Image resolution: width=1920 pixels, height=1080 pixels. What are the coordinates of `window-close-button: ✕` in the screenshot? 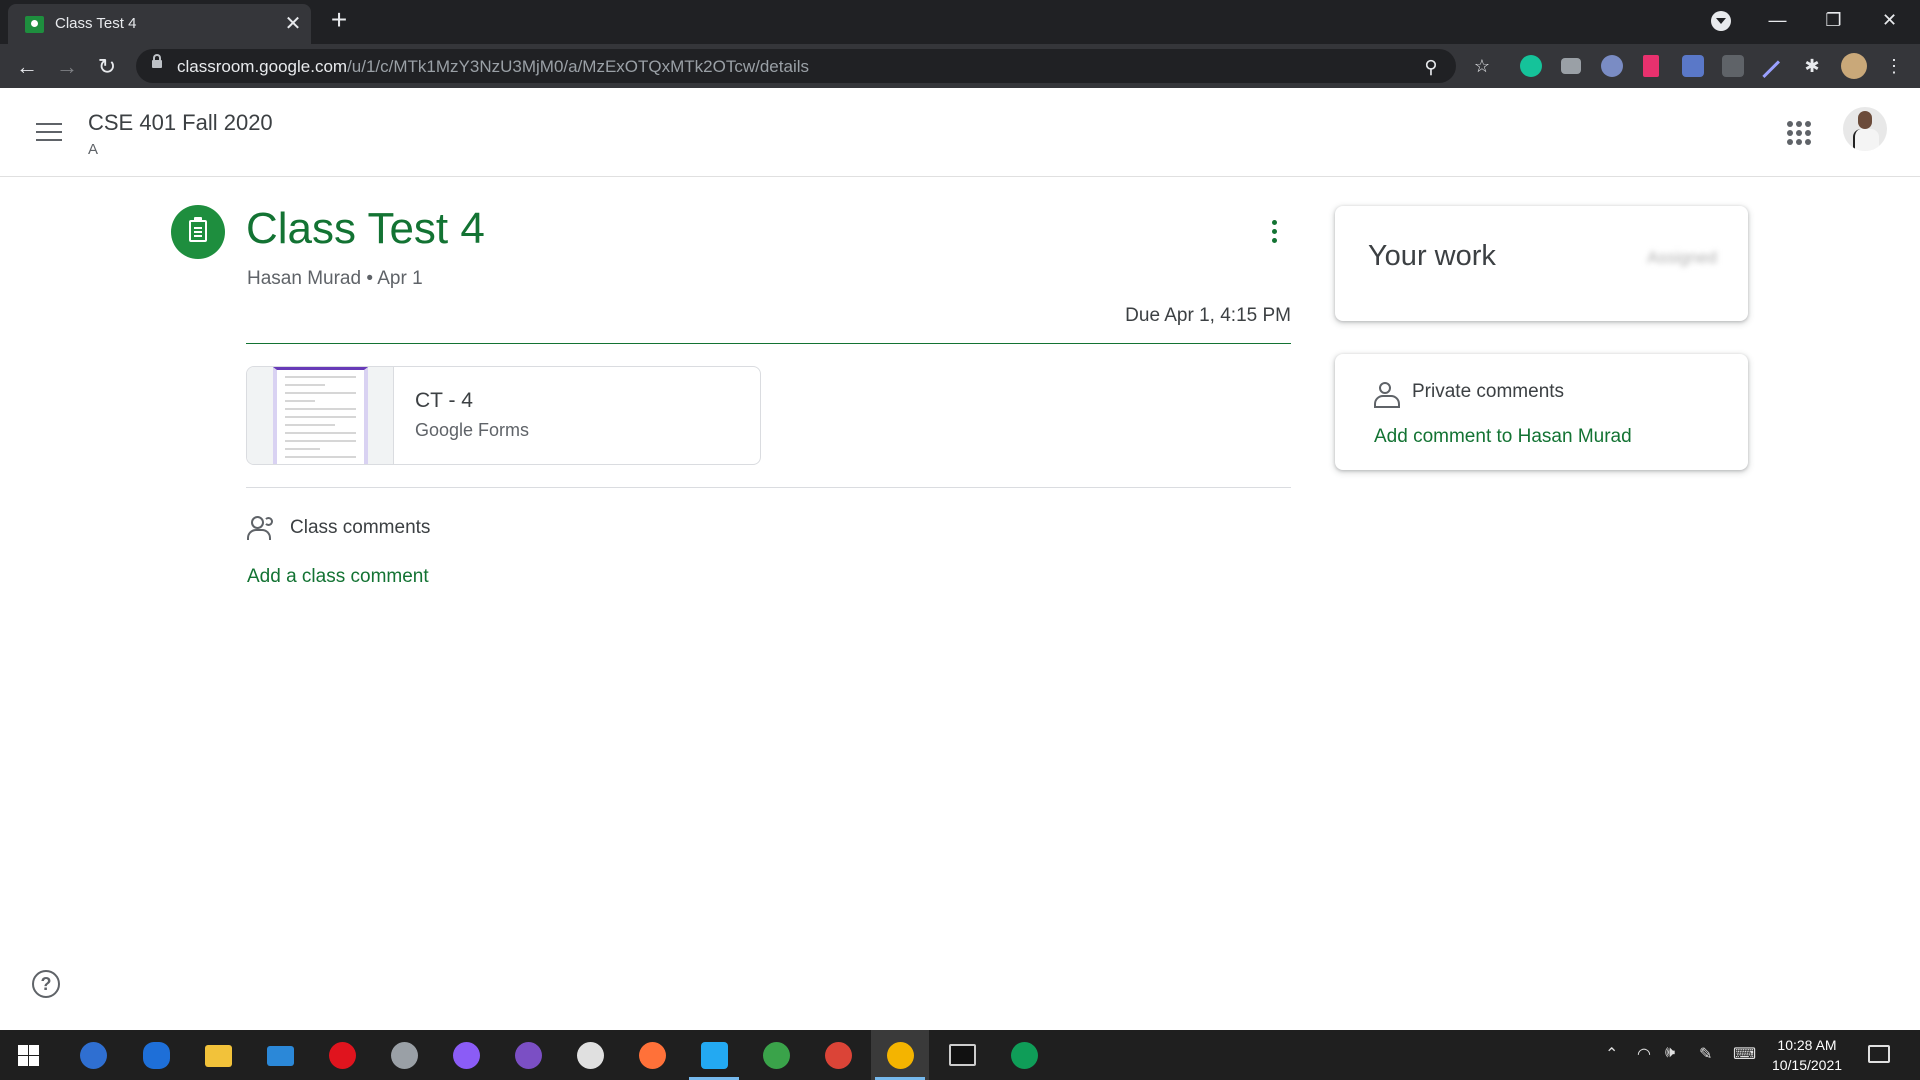 It's located at (1889, 20).